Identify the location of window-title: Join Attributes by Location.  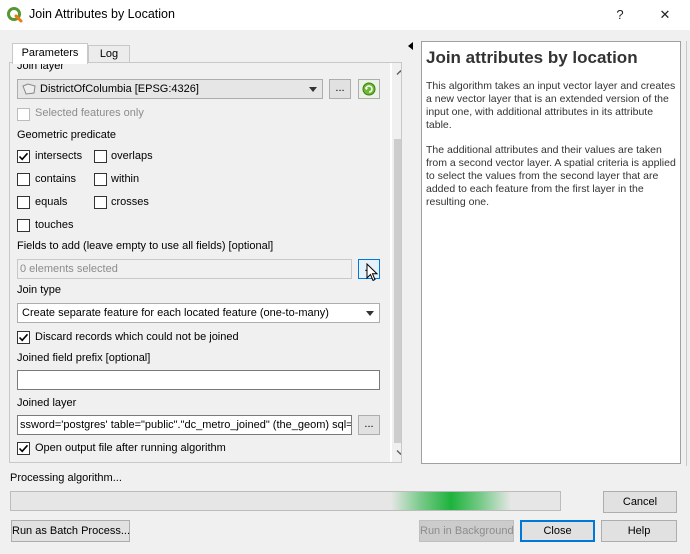
(102, 14).